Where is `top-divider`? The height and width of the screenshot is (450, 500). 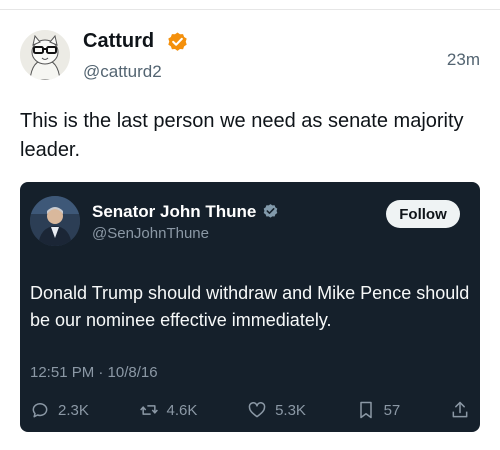 top-divider is located at coordinates (250, 9).